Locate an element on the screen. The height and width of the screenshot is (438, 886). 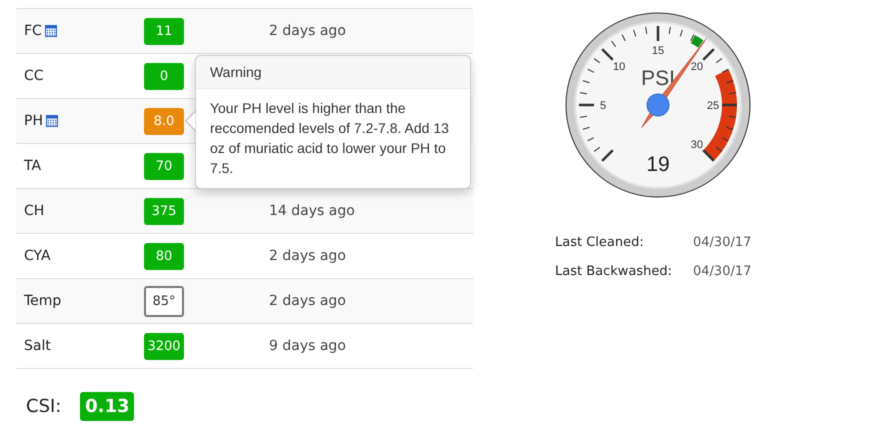
reading-name: FC is located at coordinates (33, 31).